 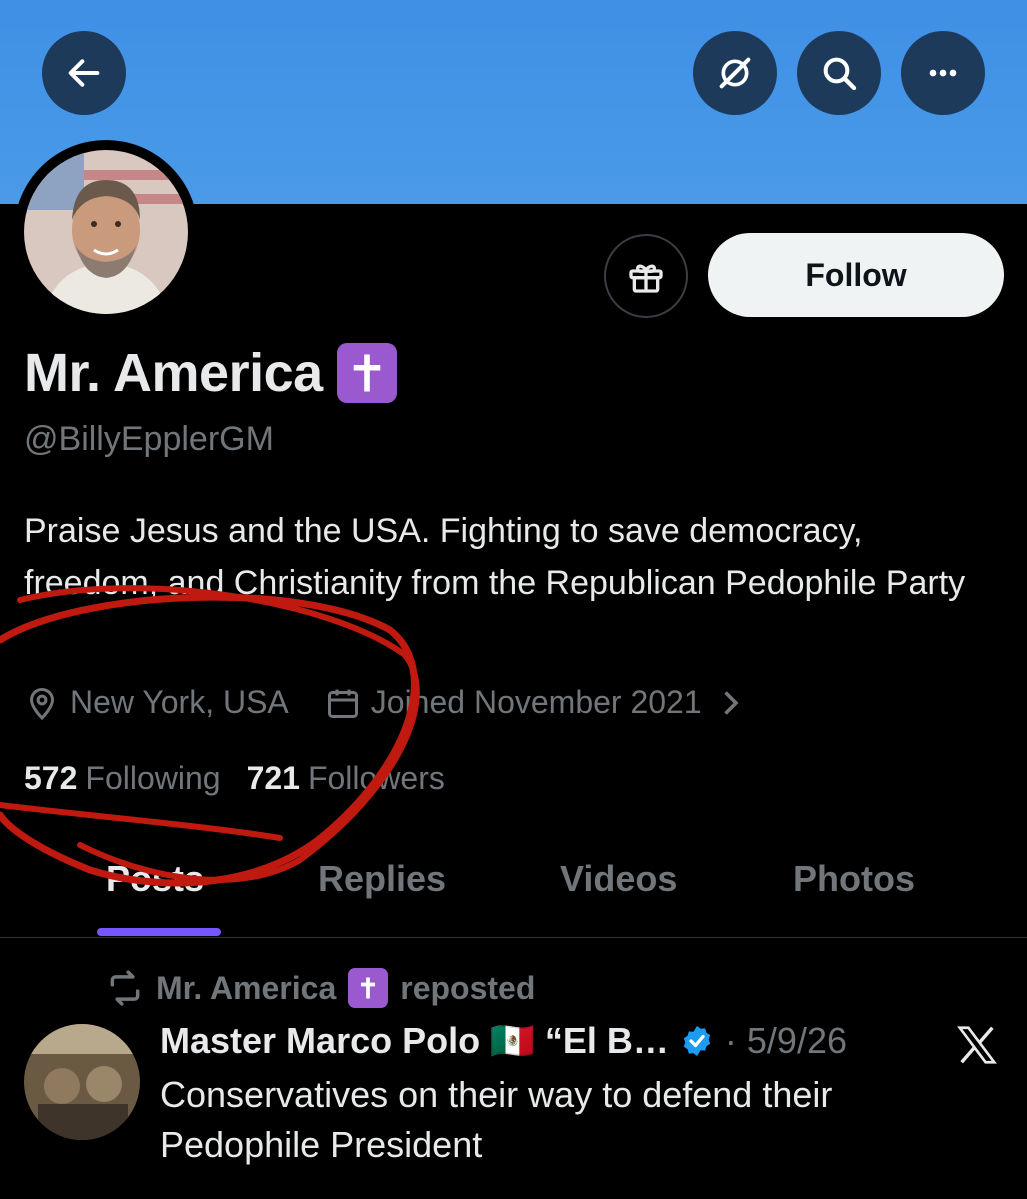 I want to click on profile-stats: 572 Following 721 Followers, so click(x=247, y=778).